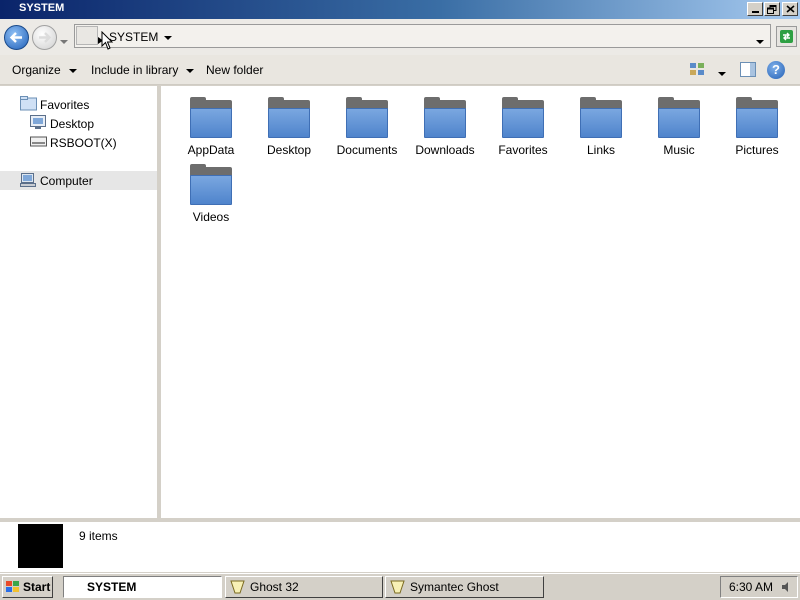  What do you see at coordinates (464, 587) in the screenshot?
I see `taskbar-button-symantec-ghost: Symantec Ghost` at bounding box center [464, 587].